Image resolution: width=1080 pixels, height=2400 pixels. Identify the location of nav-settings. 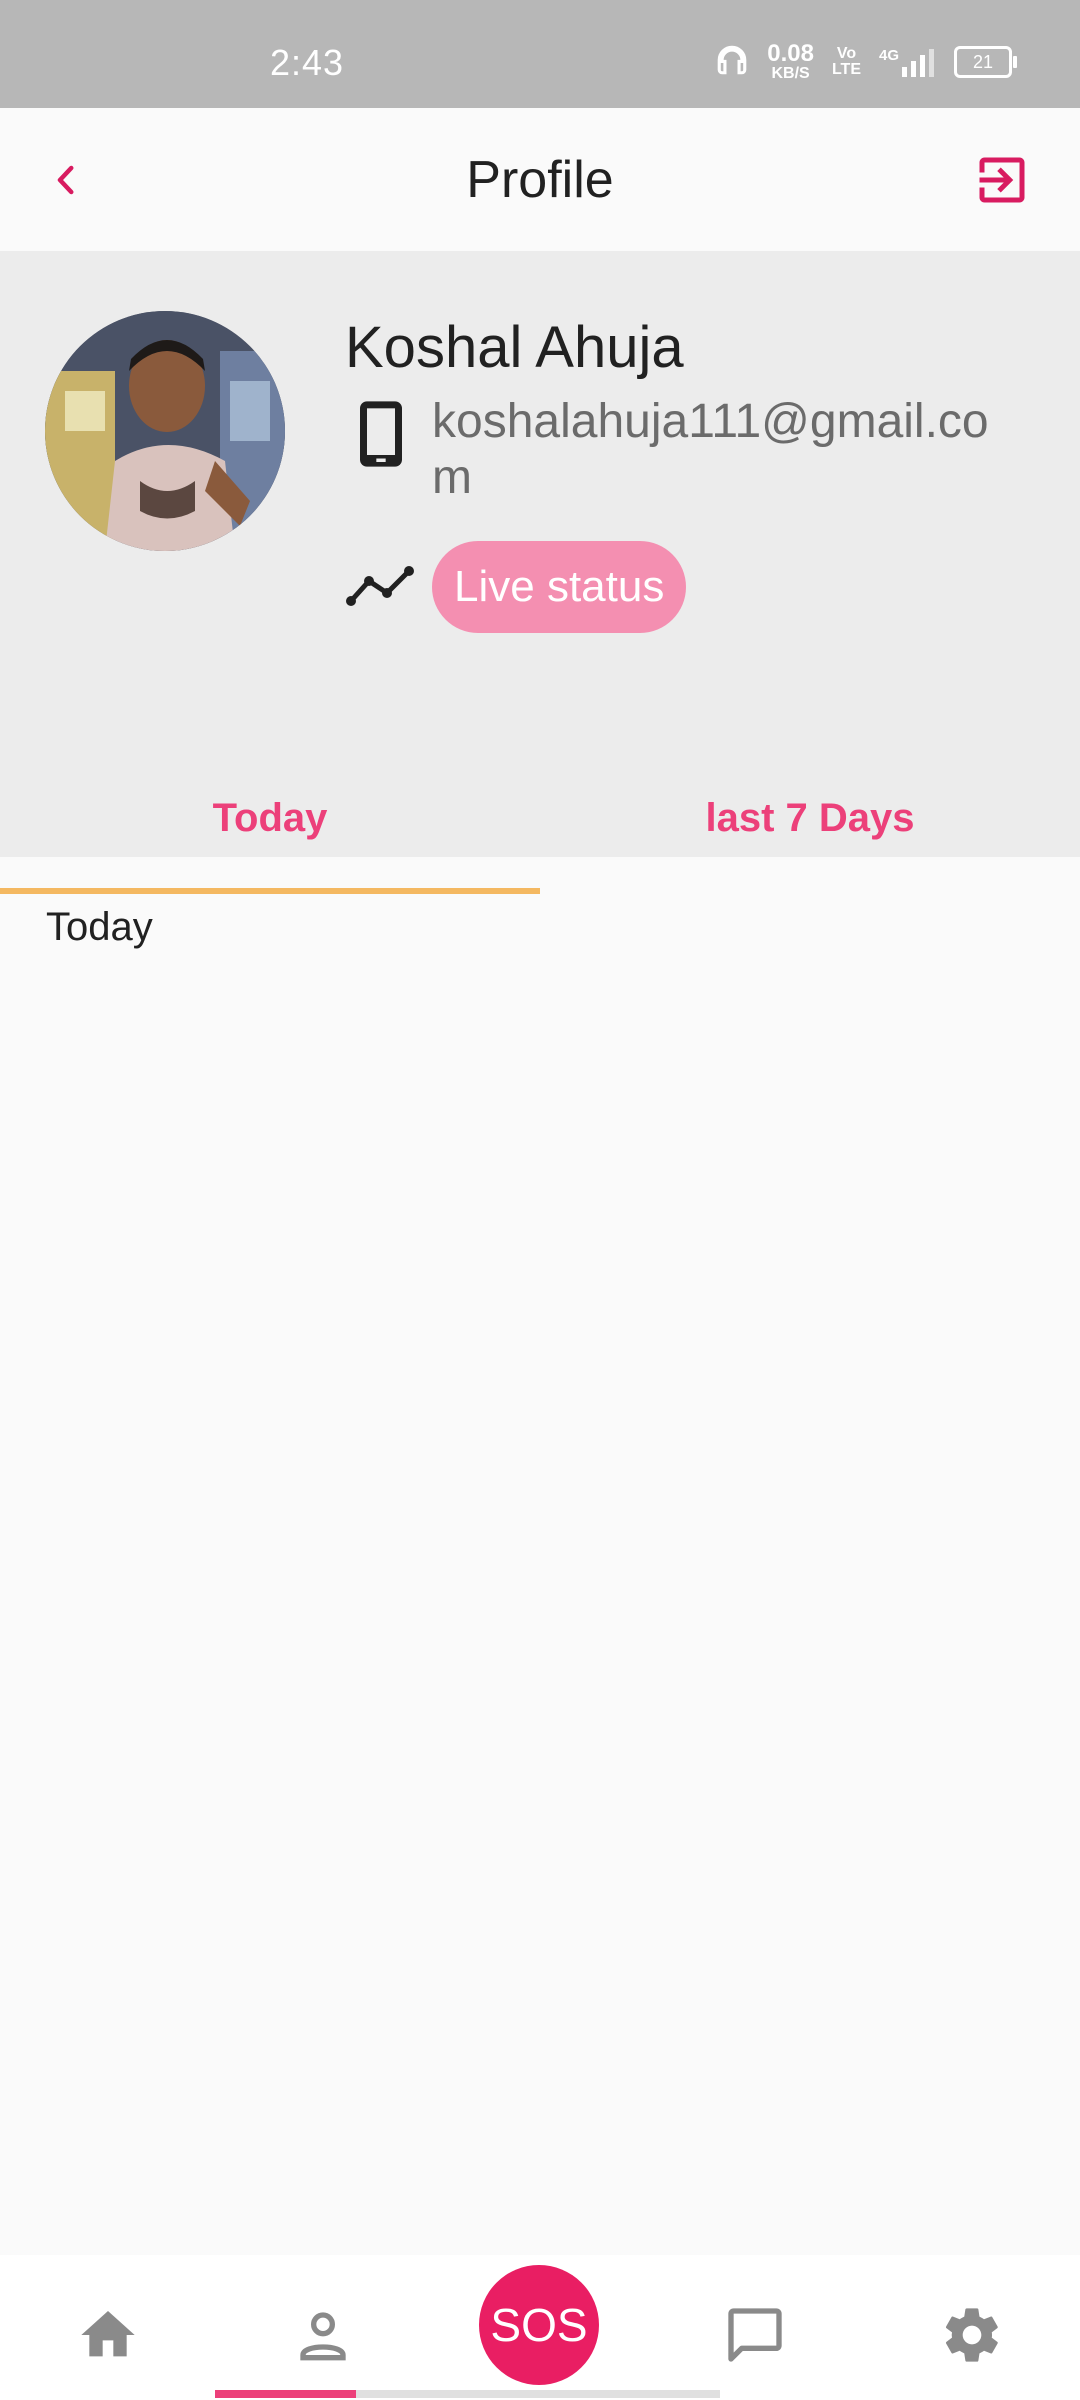
(972, 2335).